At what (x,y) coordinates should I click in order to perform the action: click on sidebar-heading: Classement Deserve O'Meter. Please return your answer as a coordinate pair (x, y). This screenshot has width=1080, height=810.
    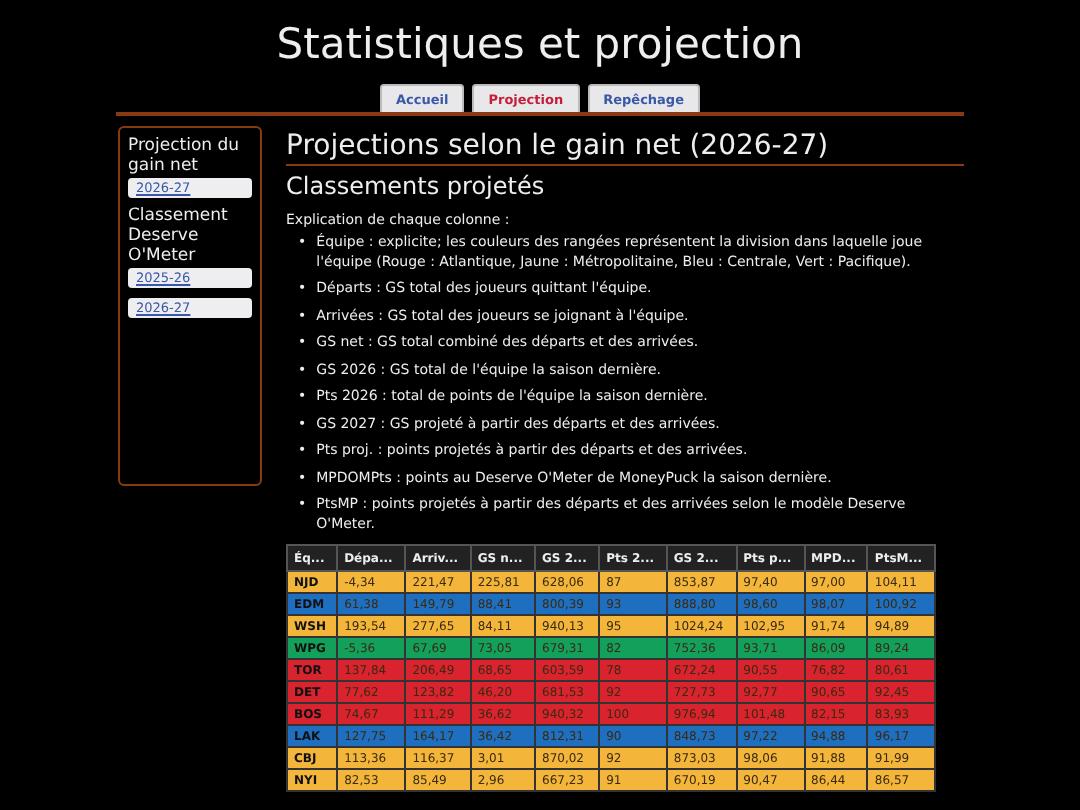
    Looking at the image, I should click on (179, 236).